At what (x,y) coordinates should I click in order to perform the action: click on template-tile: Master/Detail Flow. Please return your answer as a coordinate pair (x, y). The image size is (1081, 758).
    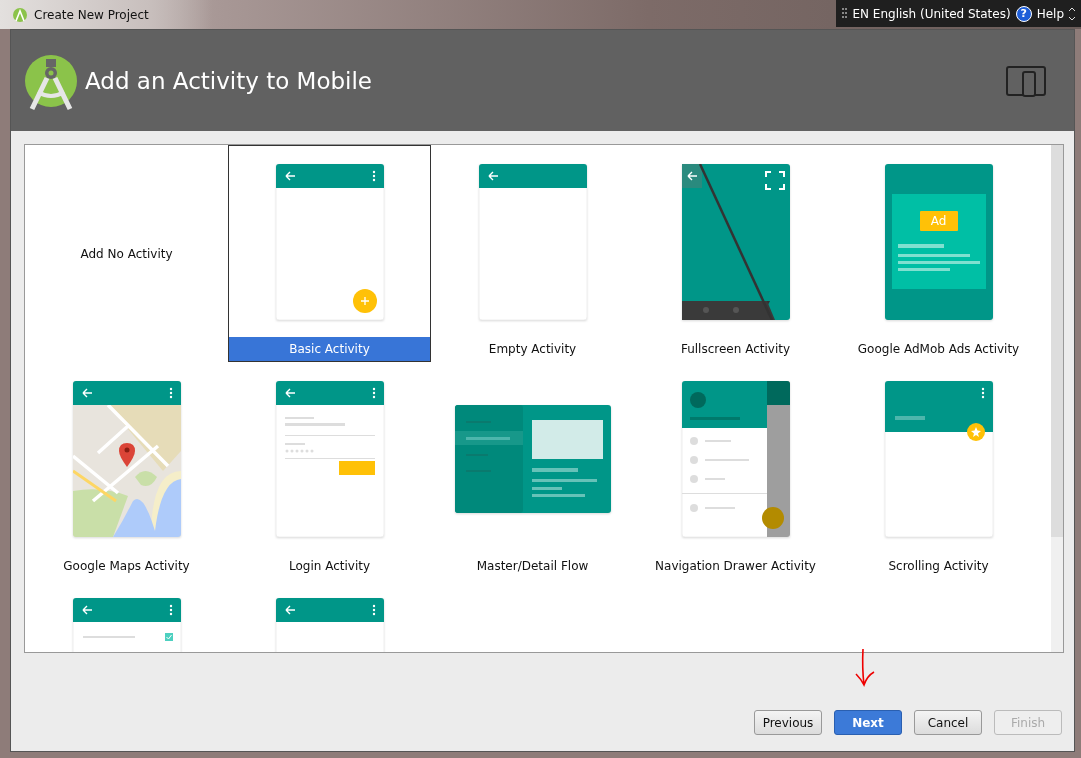
    Looking at the image, I should click on (532, 470).